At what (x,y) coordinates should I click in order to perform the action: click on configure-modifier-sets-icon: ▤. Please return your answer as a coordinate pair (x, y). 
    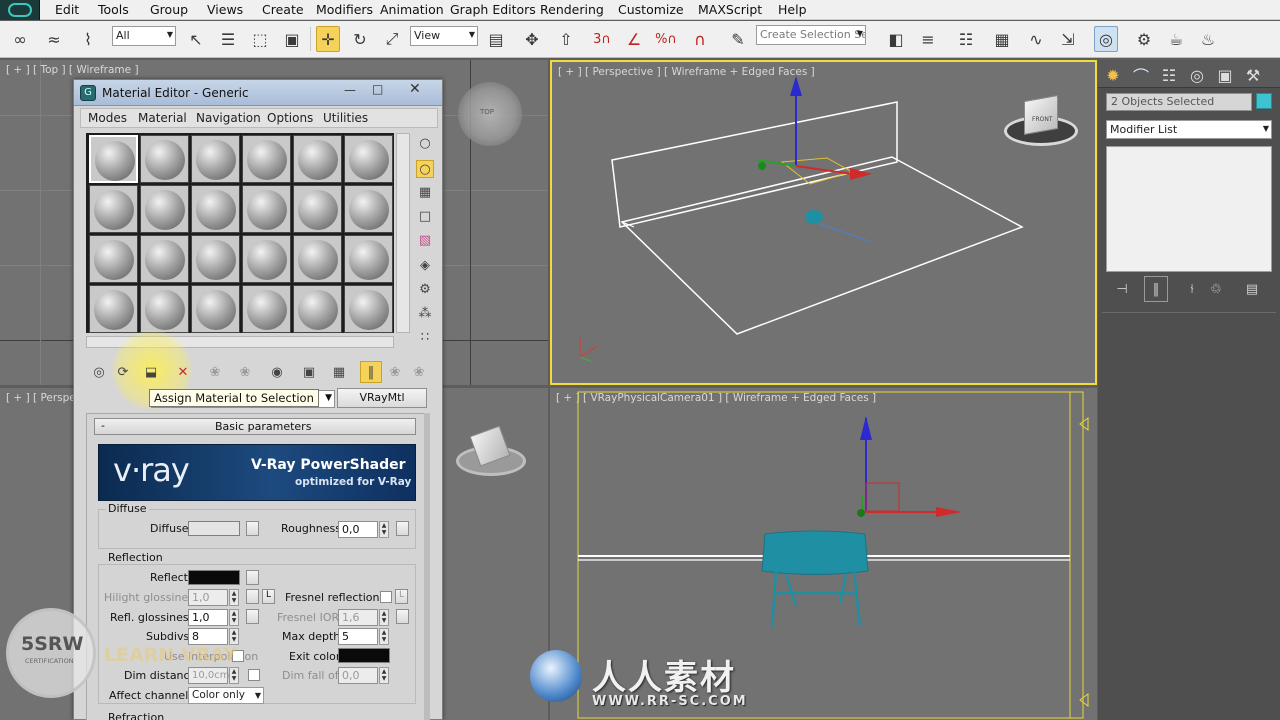
    Looking at the image, I should click on (1252, 289).